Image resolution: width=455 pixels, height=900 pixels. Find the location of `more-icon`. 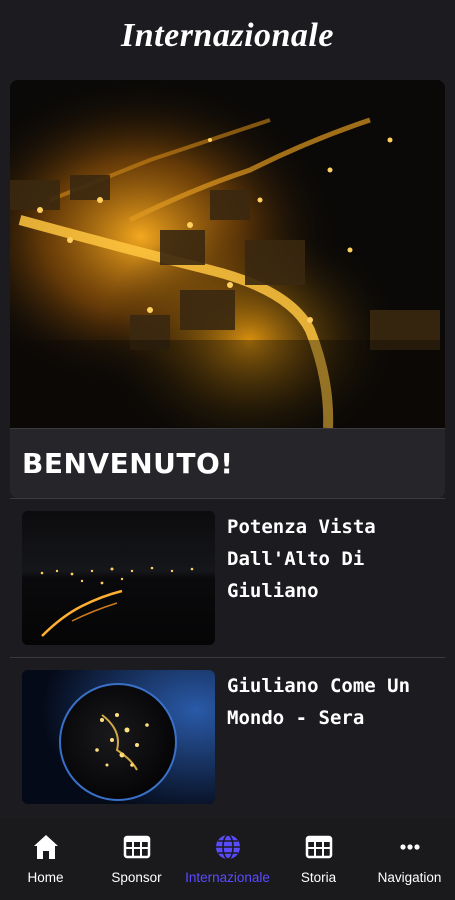

more-icon is located at coordinates (409, 847).